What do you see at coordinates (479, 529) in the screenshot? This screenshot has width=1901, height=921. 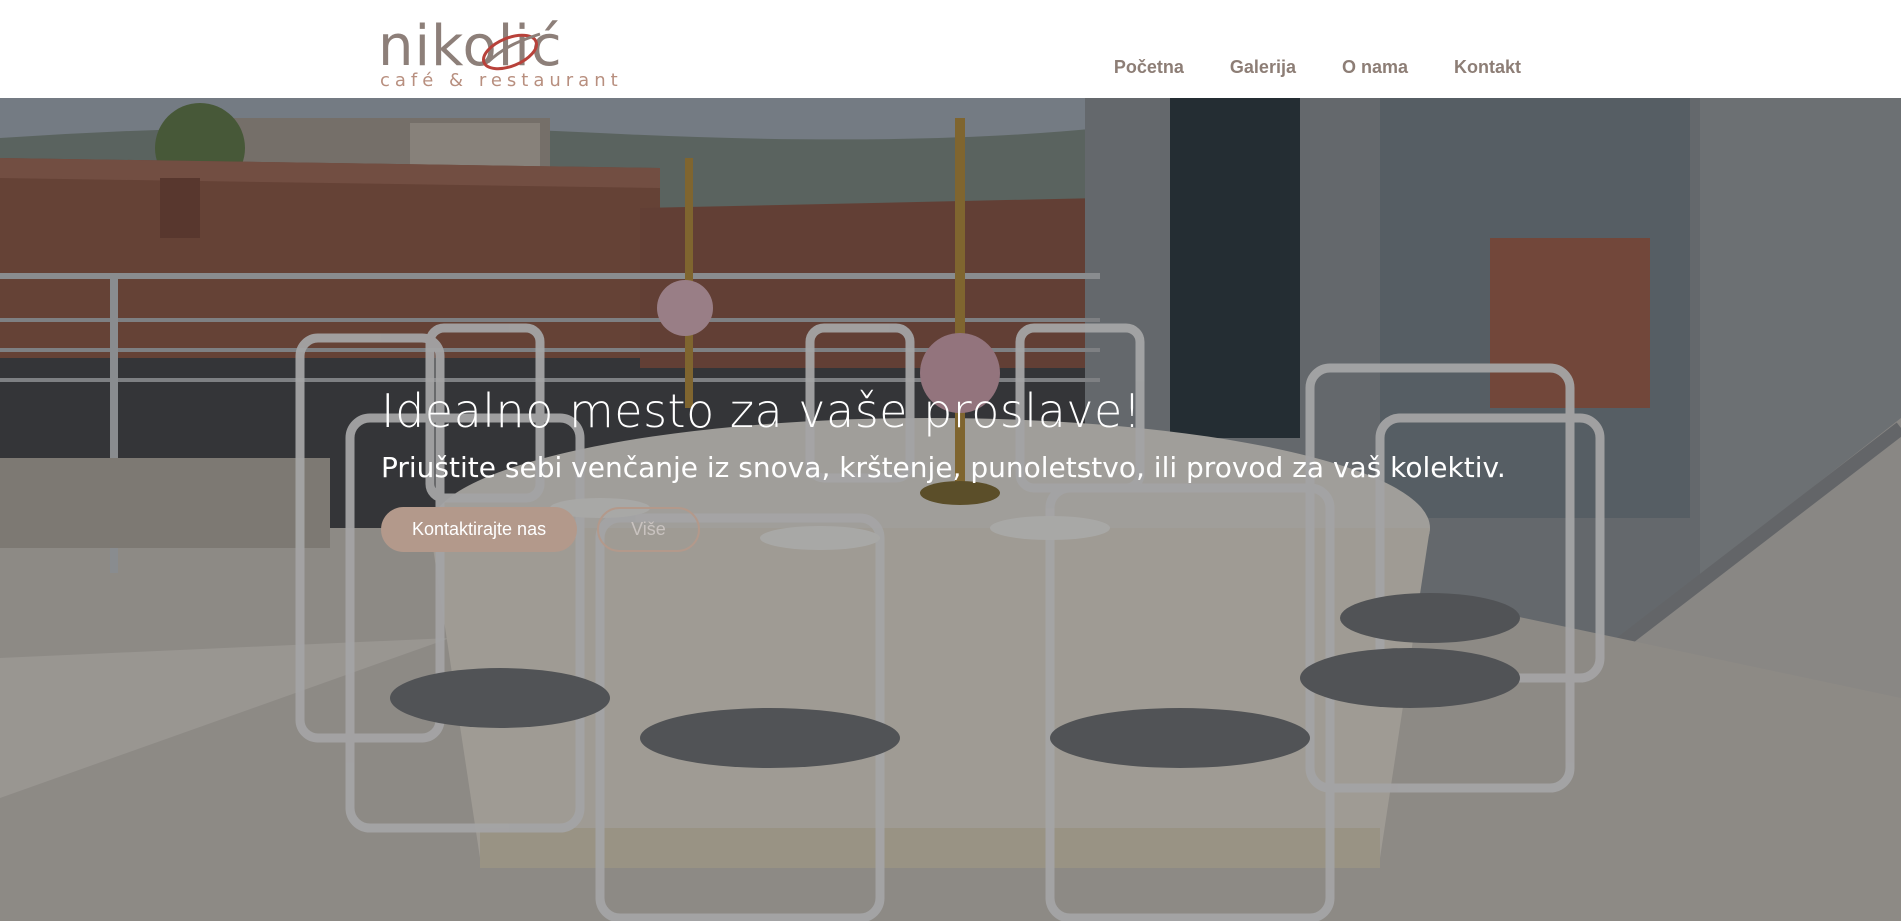 I see `contact-us-button: Kontaktirajte nas` at bounding box center [479, 529].